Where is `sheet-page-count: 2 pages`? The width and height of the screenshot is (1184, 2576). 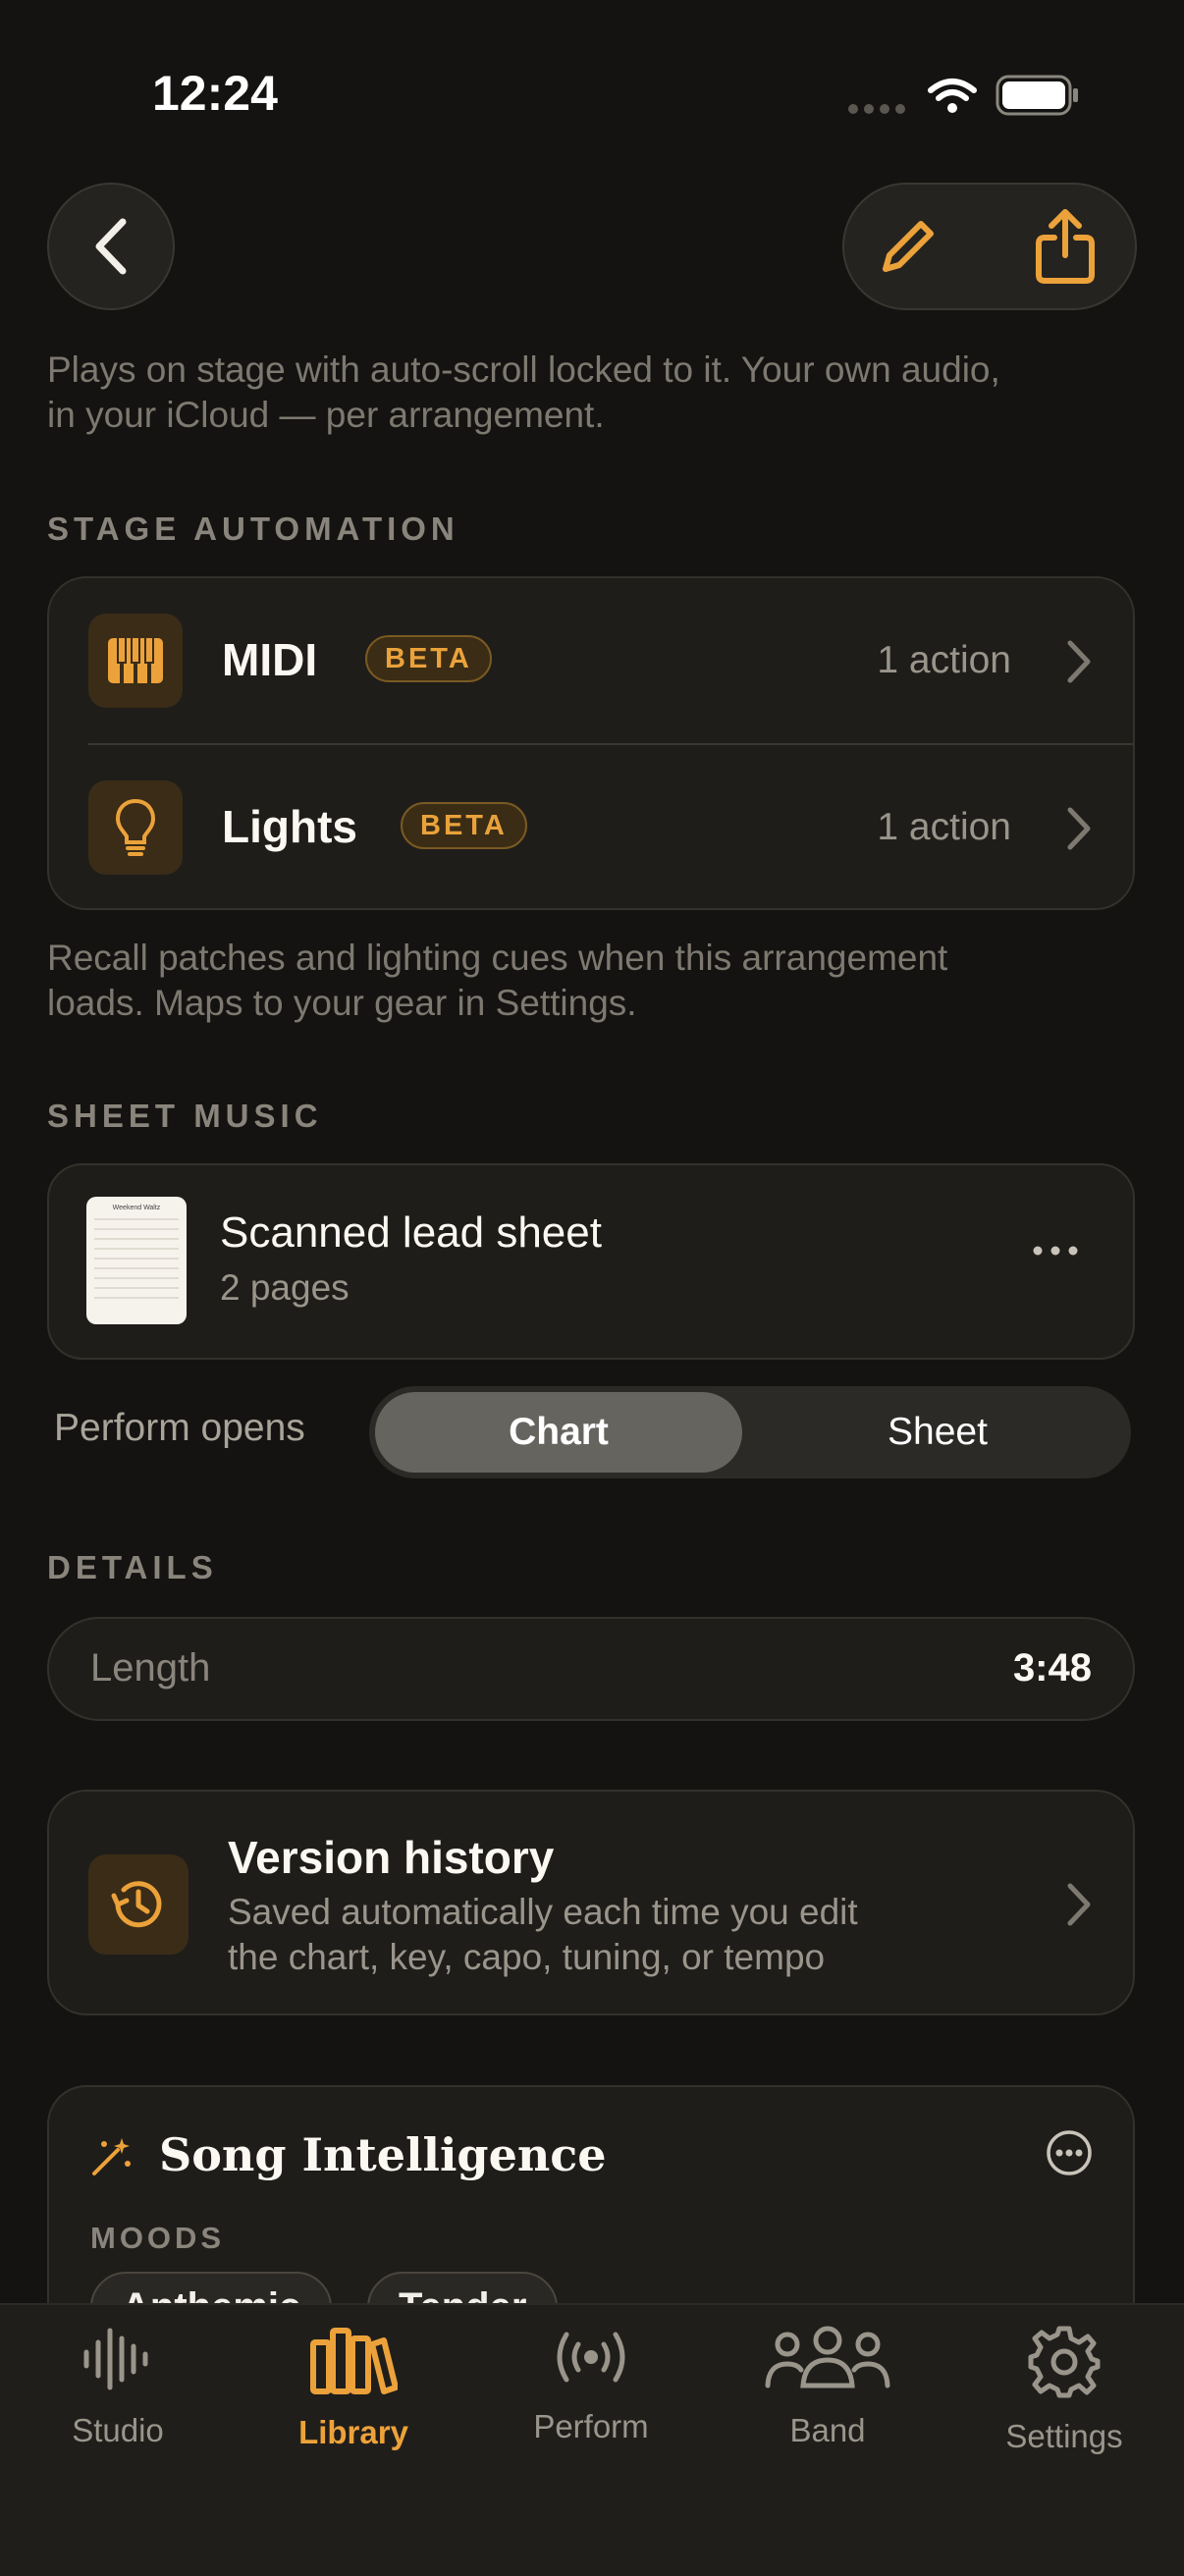 sheet-page-count: 2 pages is located at coordinates (285, 1287).